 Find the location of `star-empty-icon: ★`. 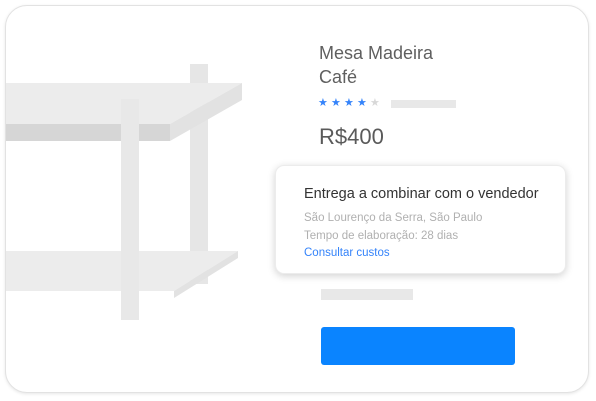

star-empty-icon: ★ is located at coordinates (375, 103).